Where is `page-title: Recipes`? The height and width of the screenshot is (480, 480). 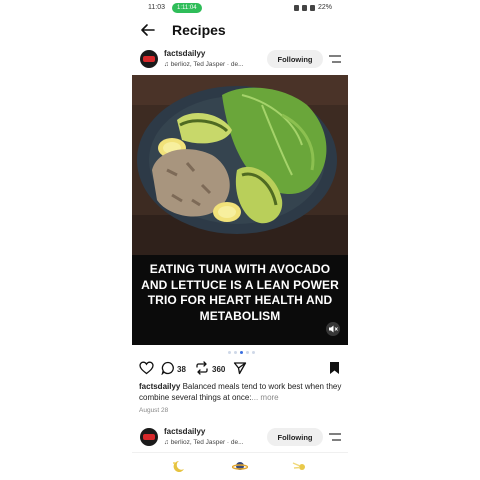 page-title: Recipes is located at coordinates (199, 30).